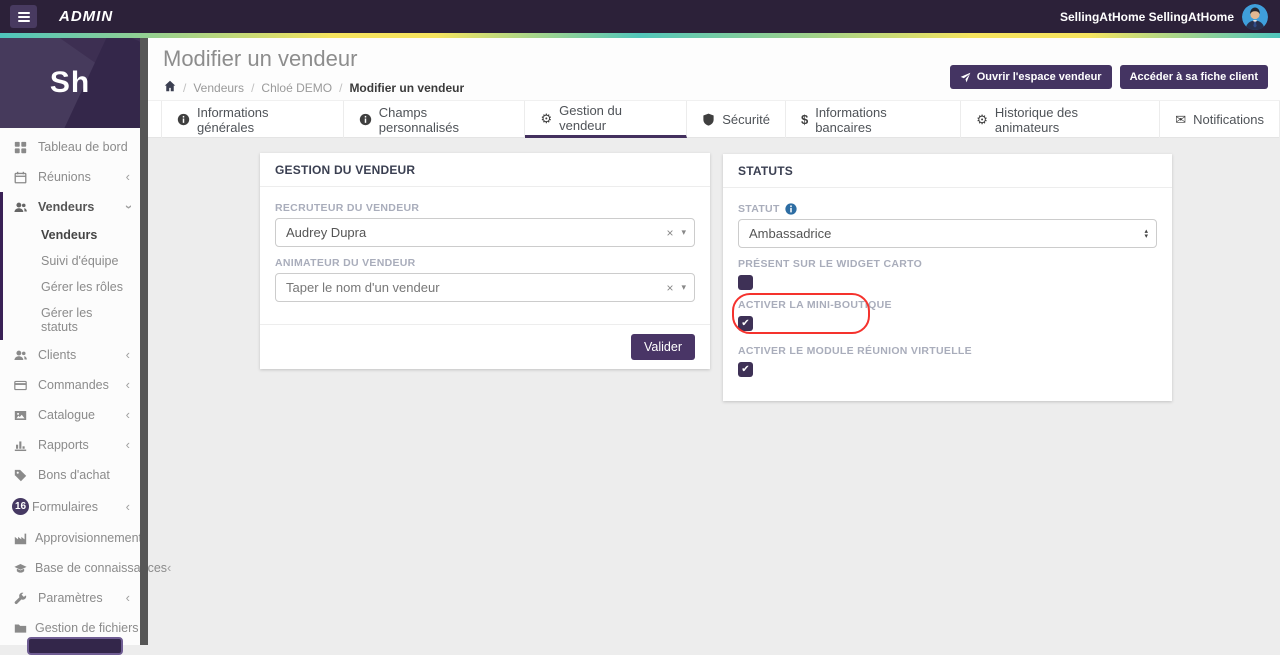 The width and height of the screenshot is (1280, 655). I want to click on home-icon, so click(170, 87).